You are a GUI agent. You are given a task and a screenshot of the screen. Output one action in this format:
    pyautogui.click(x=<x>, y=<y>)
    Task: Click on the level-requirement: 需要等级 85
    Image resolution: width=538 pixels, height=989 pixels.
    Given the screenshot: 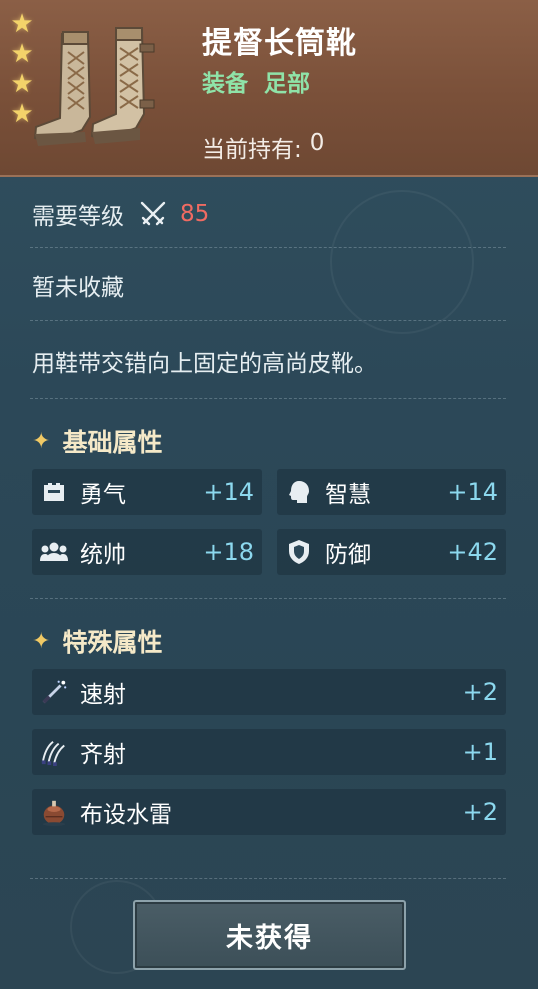 What is the action you would take?
    pyautogui.click(x=120, y=214)
    